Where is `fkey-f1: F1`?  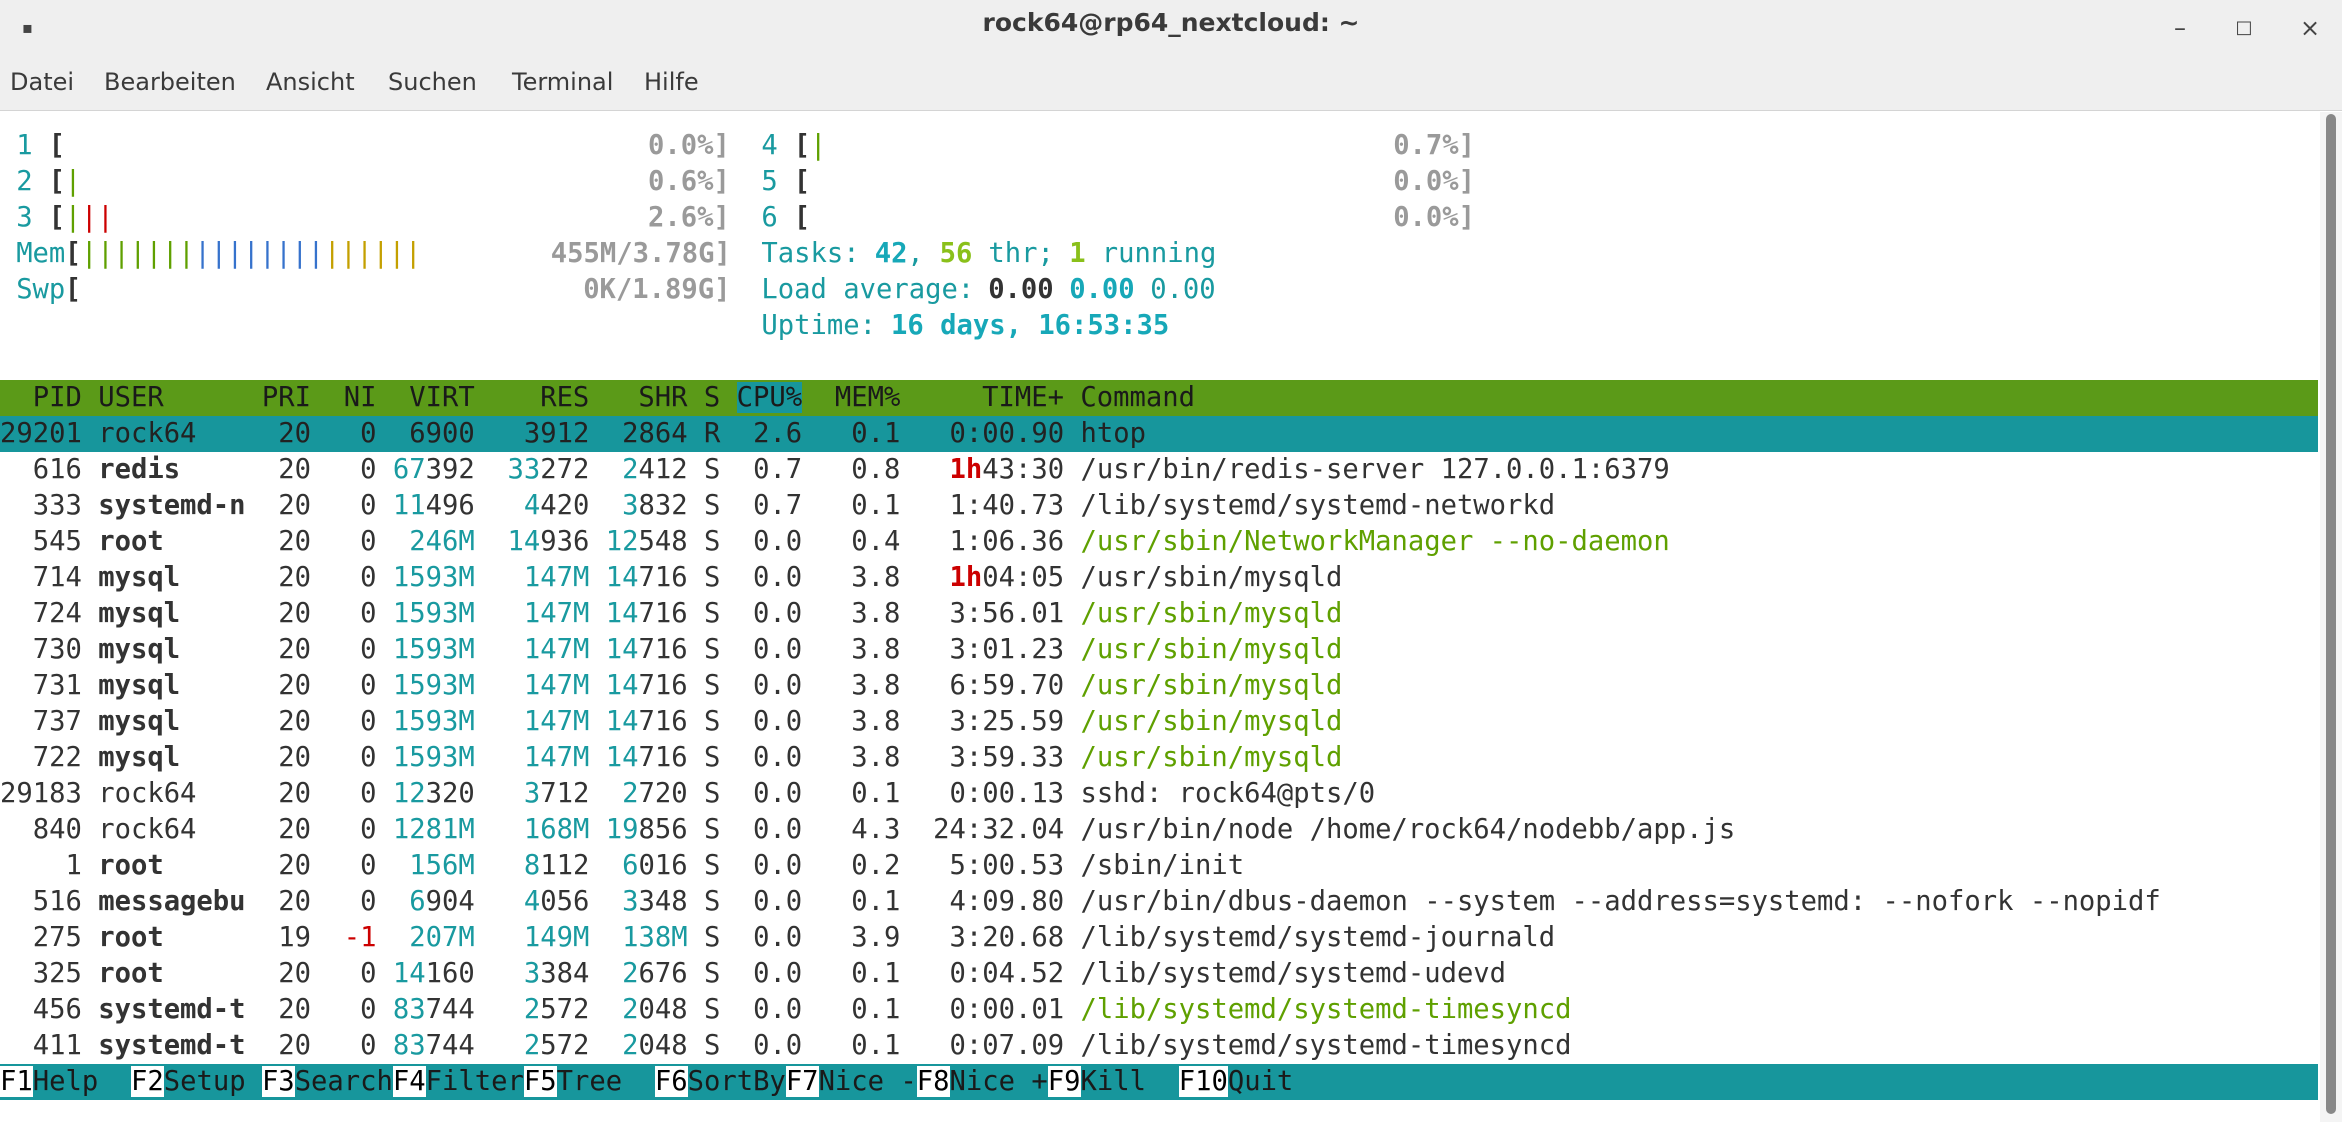
fkey-f1: F1 is located at coordinates (16, 1081).